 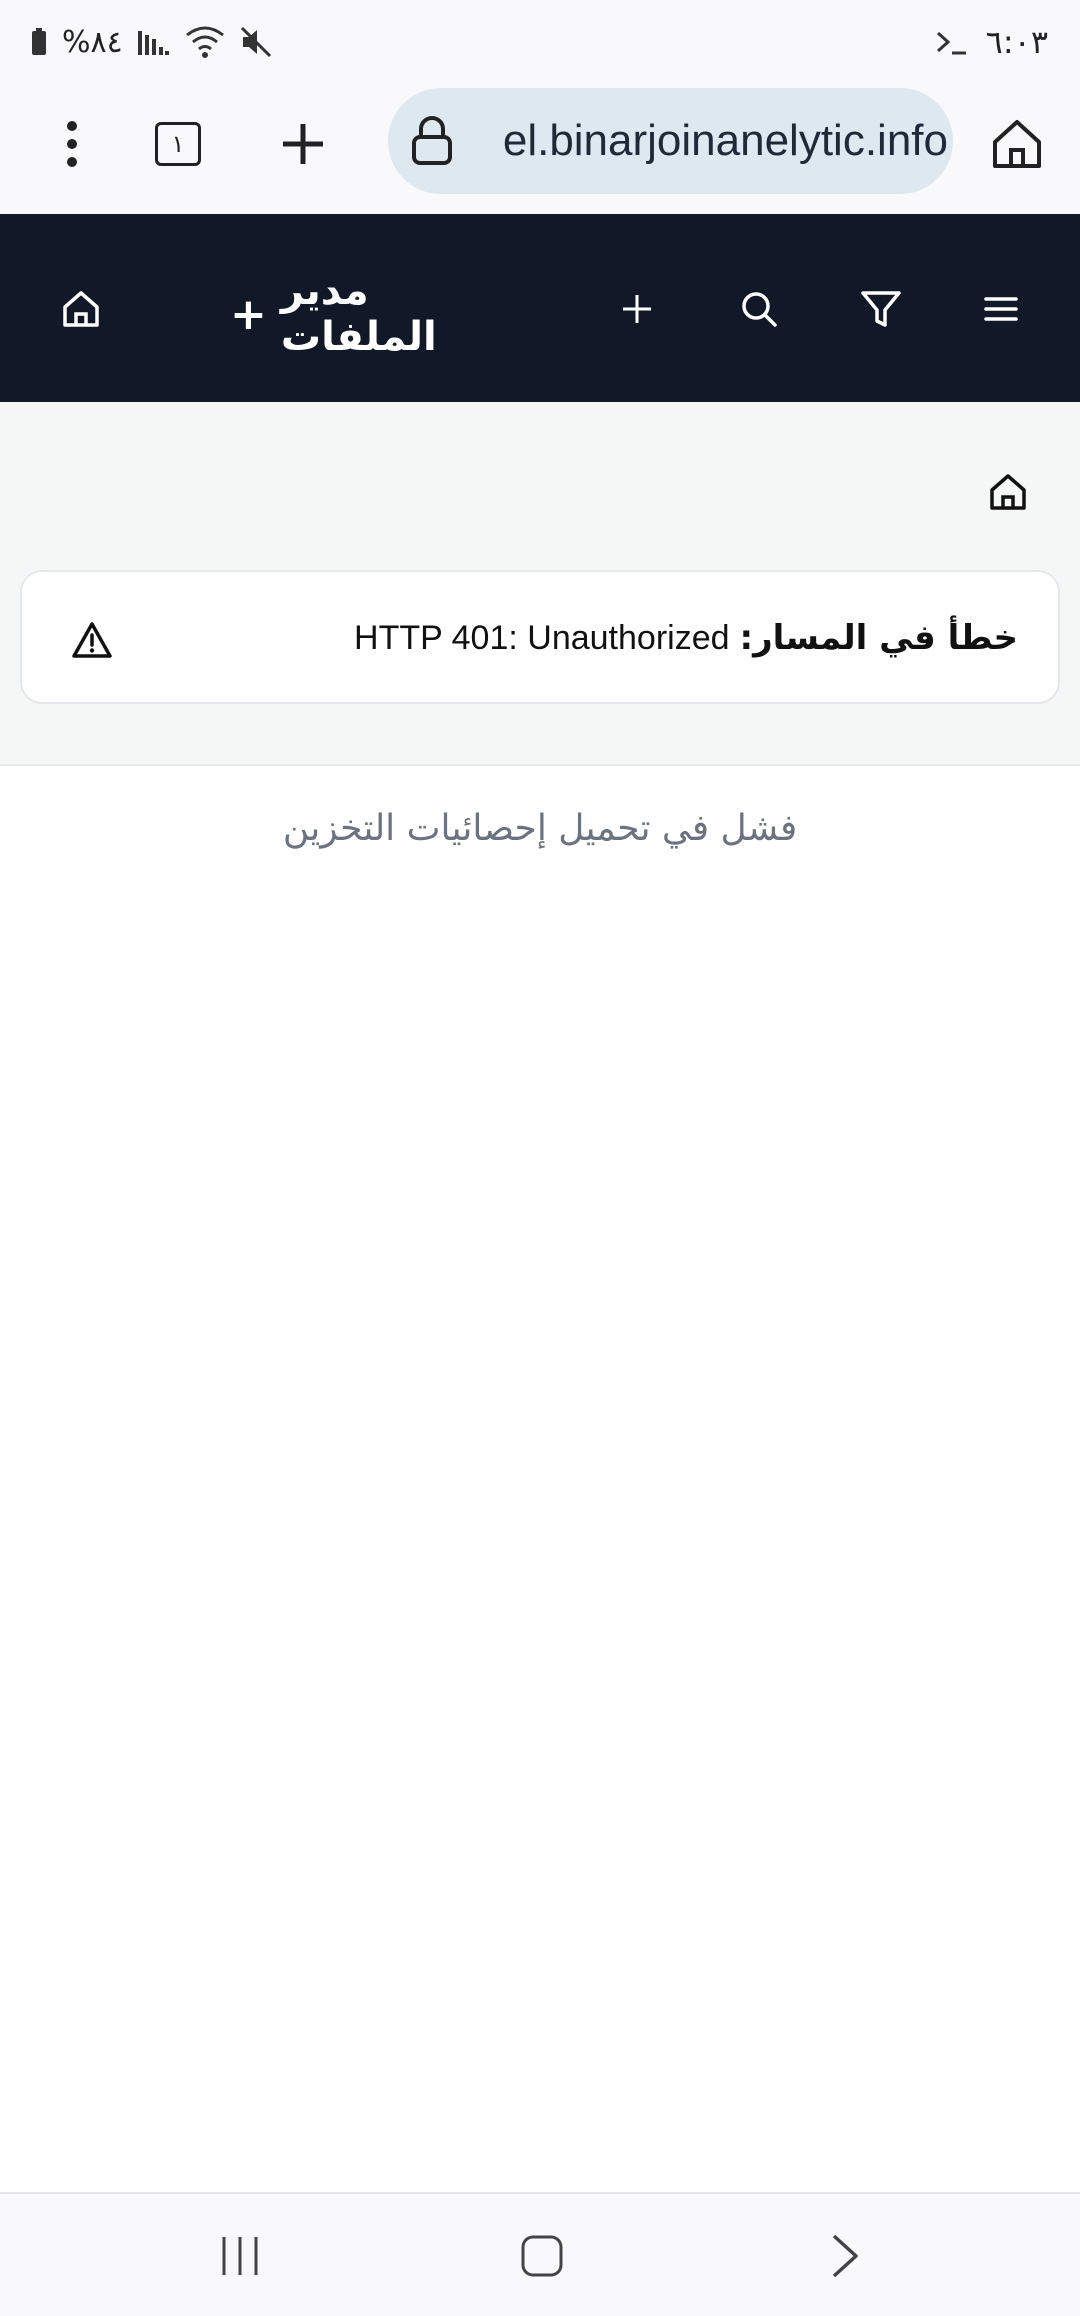 I want to click on new-tab-button, so click(x=303, y=144).